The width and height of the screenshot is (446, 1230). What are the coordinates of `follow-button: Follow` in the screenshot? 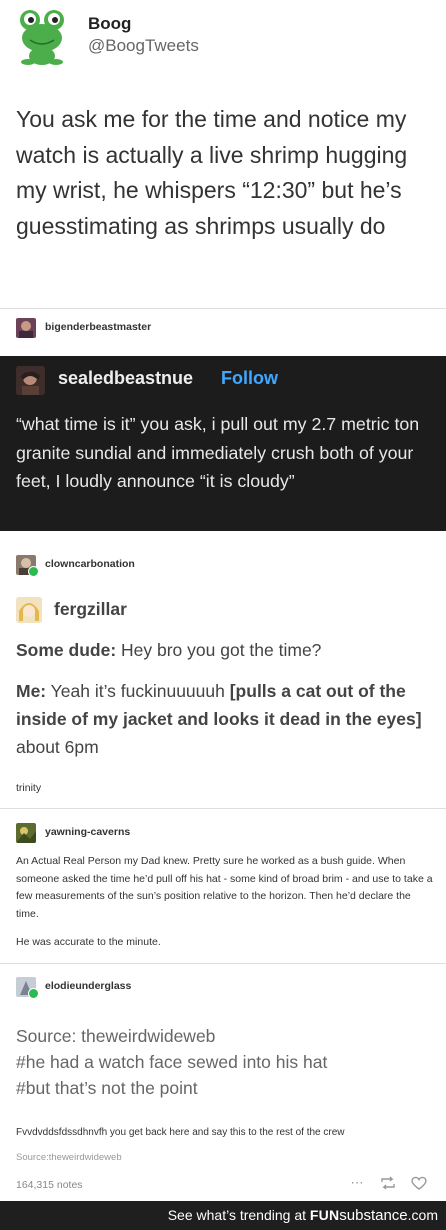 It's located at (249, 378).